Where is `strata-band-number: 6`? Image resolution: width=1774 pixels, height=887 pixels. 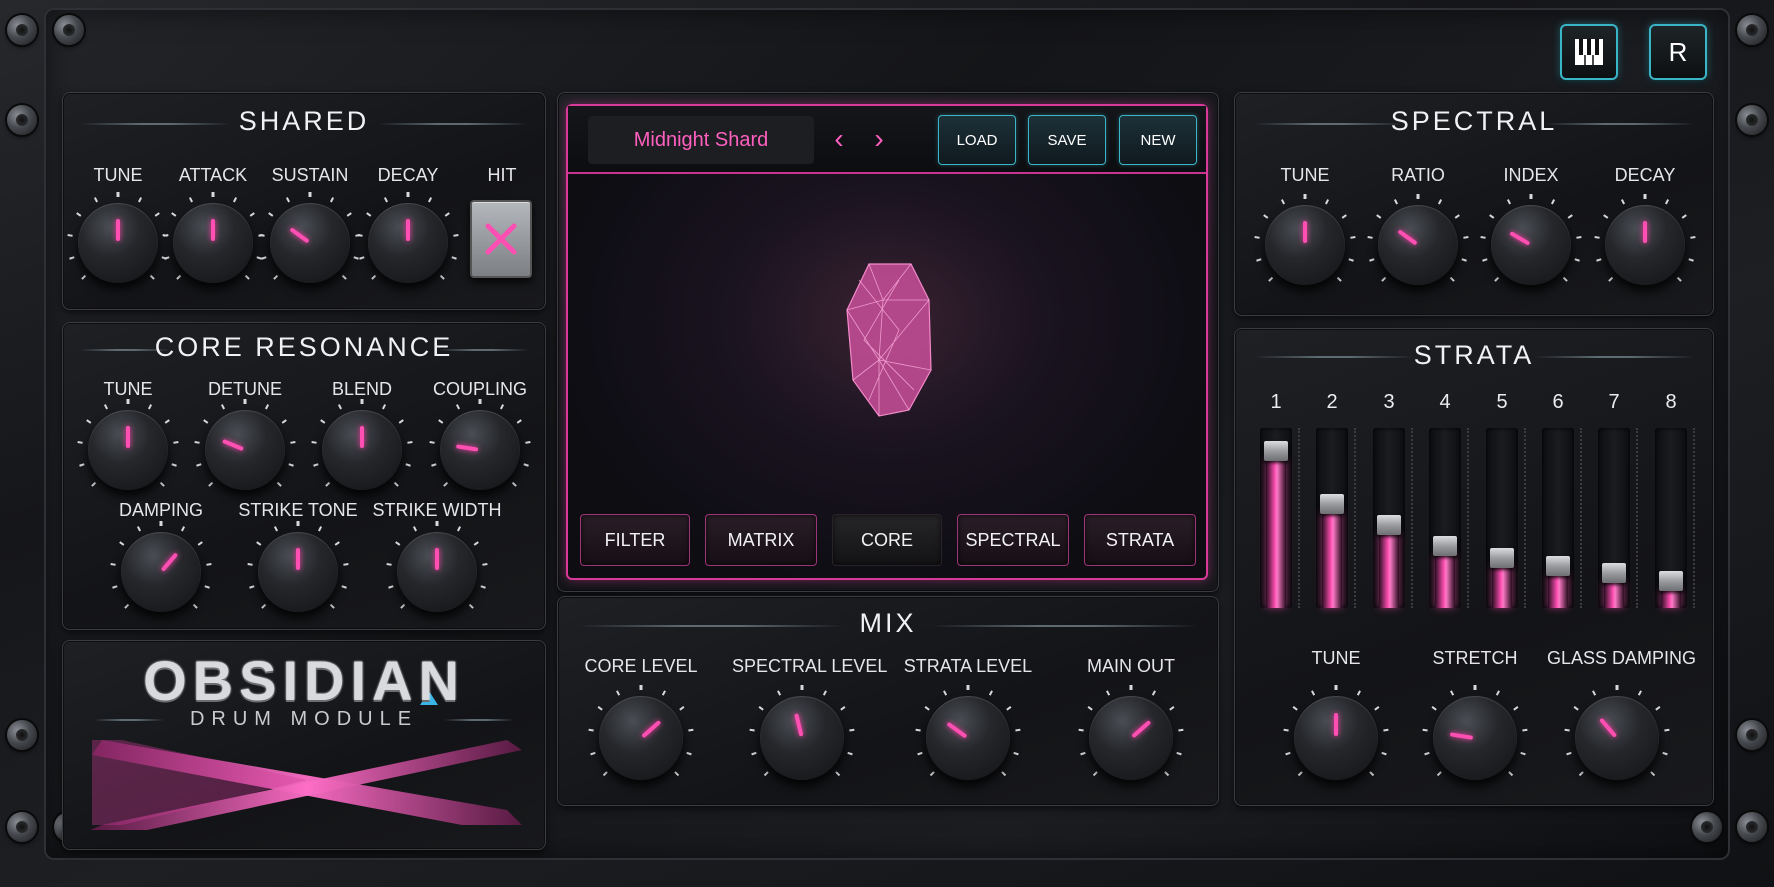
strata-band-number: 6 is located at coordinates (1558, 402).